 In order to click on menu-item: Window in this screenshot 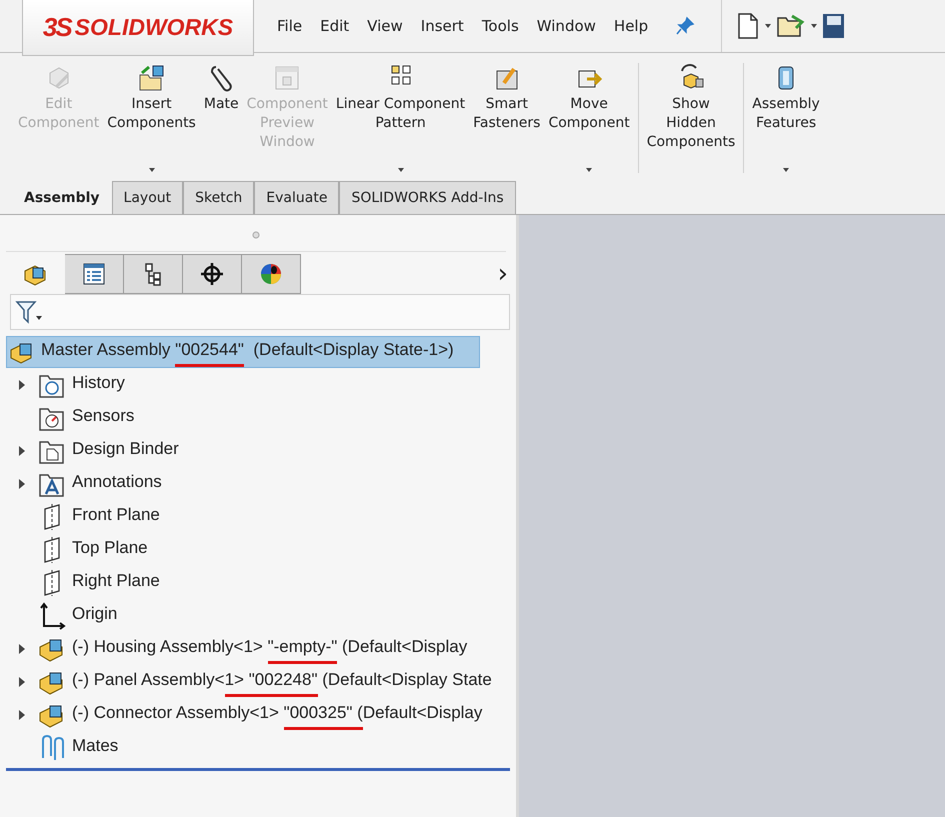, I will do `click(566, 26)`.